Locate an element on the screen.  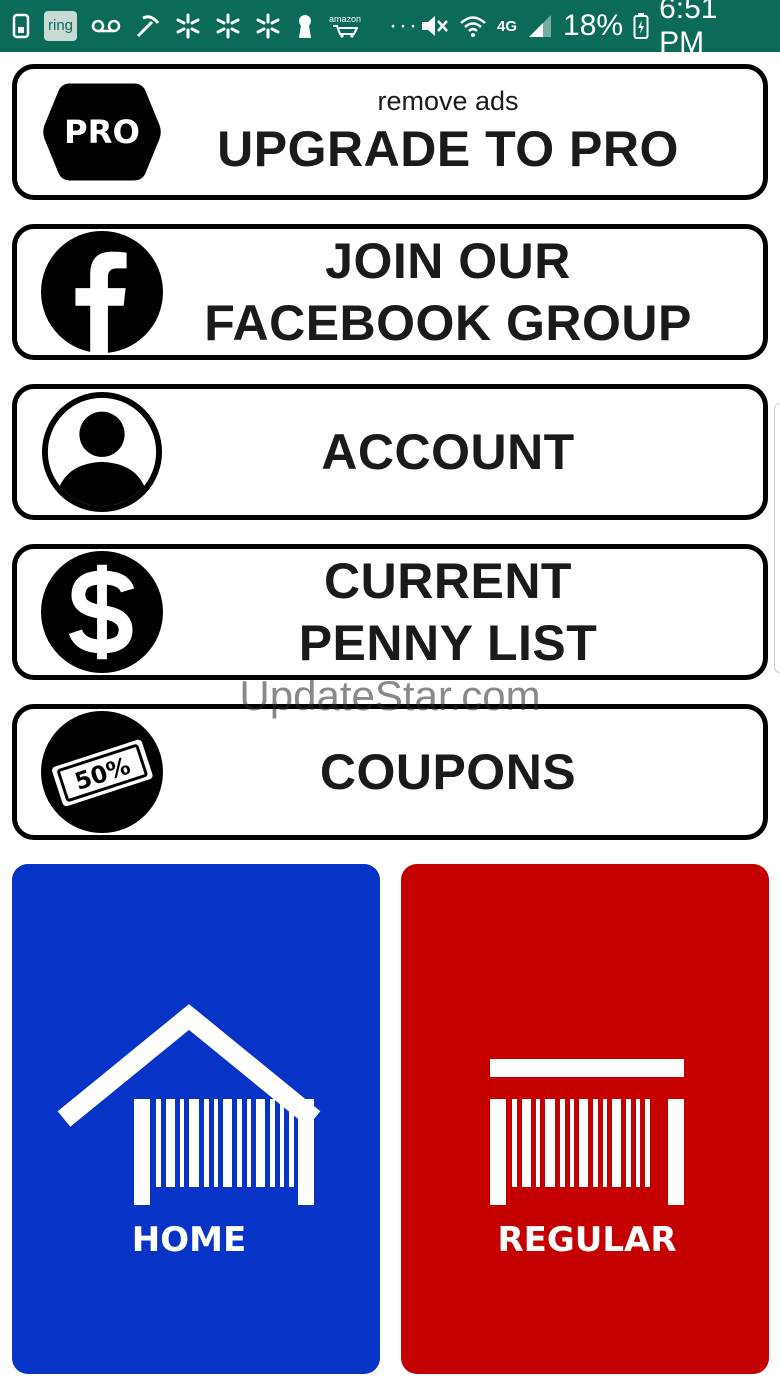
facebook-text: JOIN OUR FACEBOOK GROUP is located at coordinates (463, 292).